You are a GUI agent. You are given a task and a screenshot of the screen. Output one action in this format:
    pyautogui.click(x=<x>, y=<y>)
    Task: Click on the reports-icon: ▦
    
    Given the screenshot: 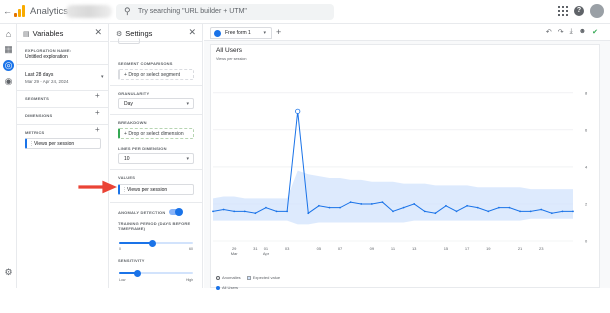 What is the action you would take?
    pyautogui.click(x=8, y=49)
    